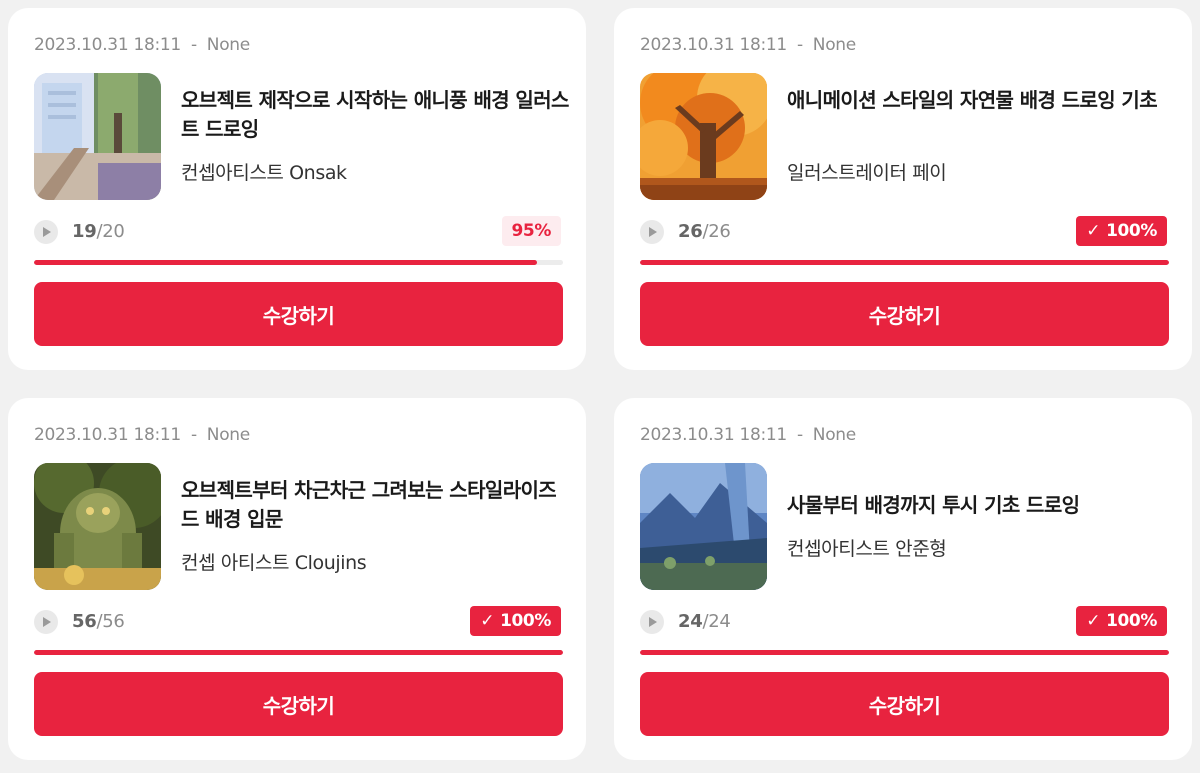 The height and width of the screenshot is (773, 1200). What do you see at coordinates (716, 231) in the screenshot?
I see `lessons-total: /26` at bounding box center [716, 231].